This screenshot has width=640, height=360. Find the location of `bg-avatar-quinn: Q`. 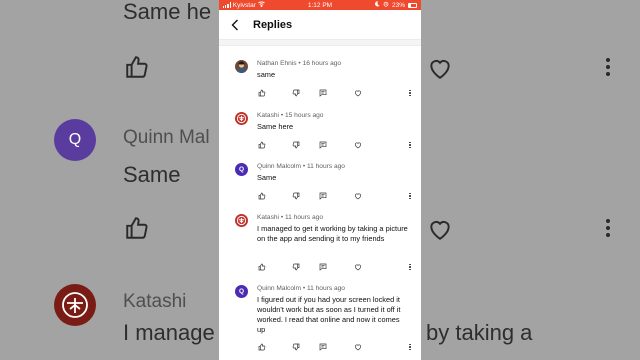

bg-avatar-quinn: Q is located at coordinates (75, 140).